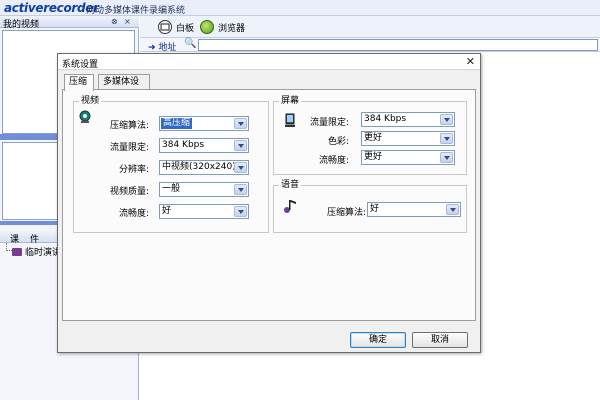 The image size is (600, 400). I want to click on audio-group: 语音 压缩算法: 好, so click(370, 206).